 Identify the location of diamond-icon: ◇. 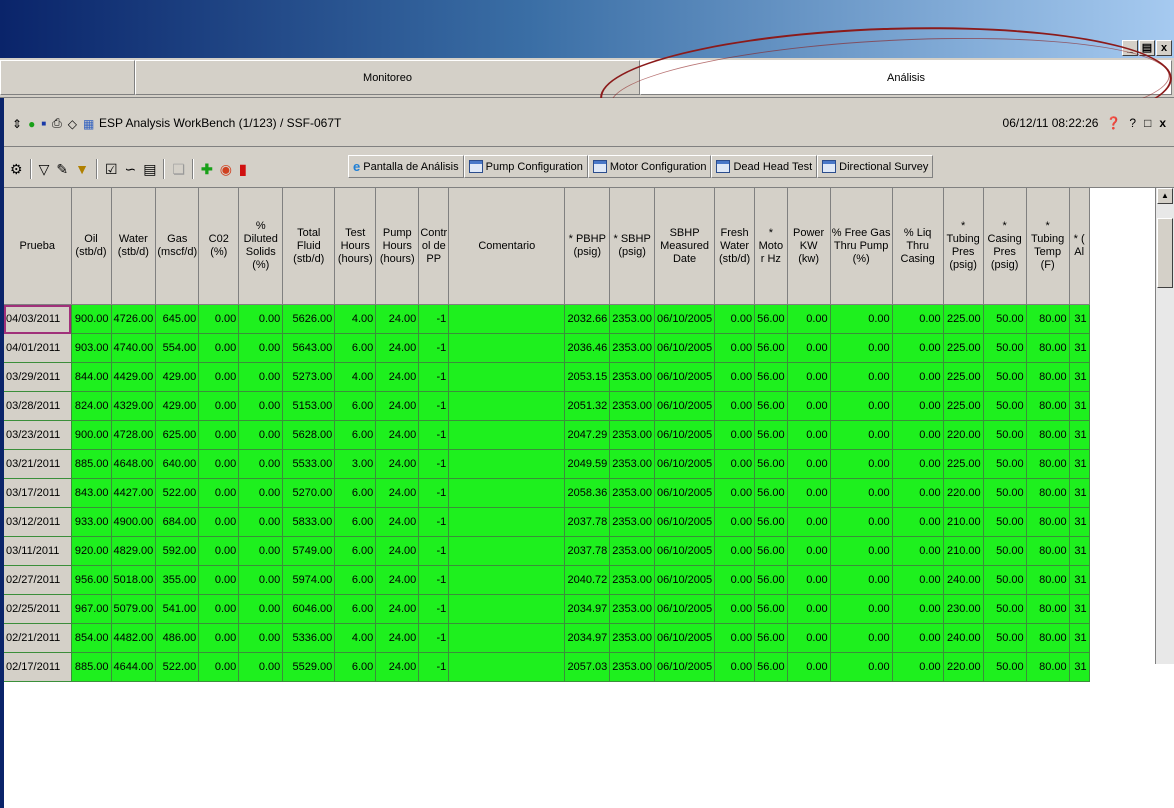
(72, 124).